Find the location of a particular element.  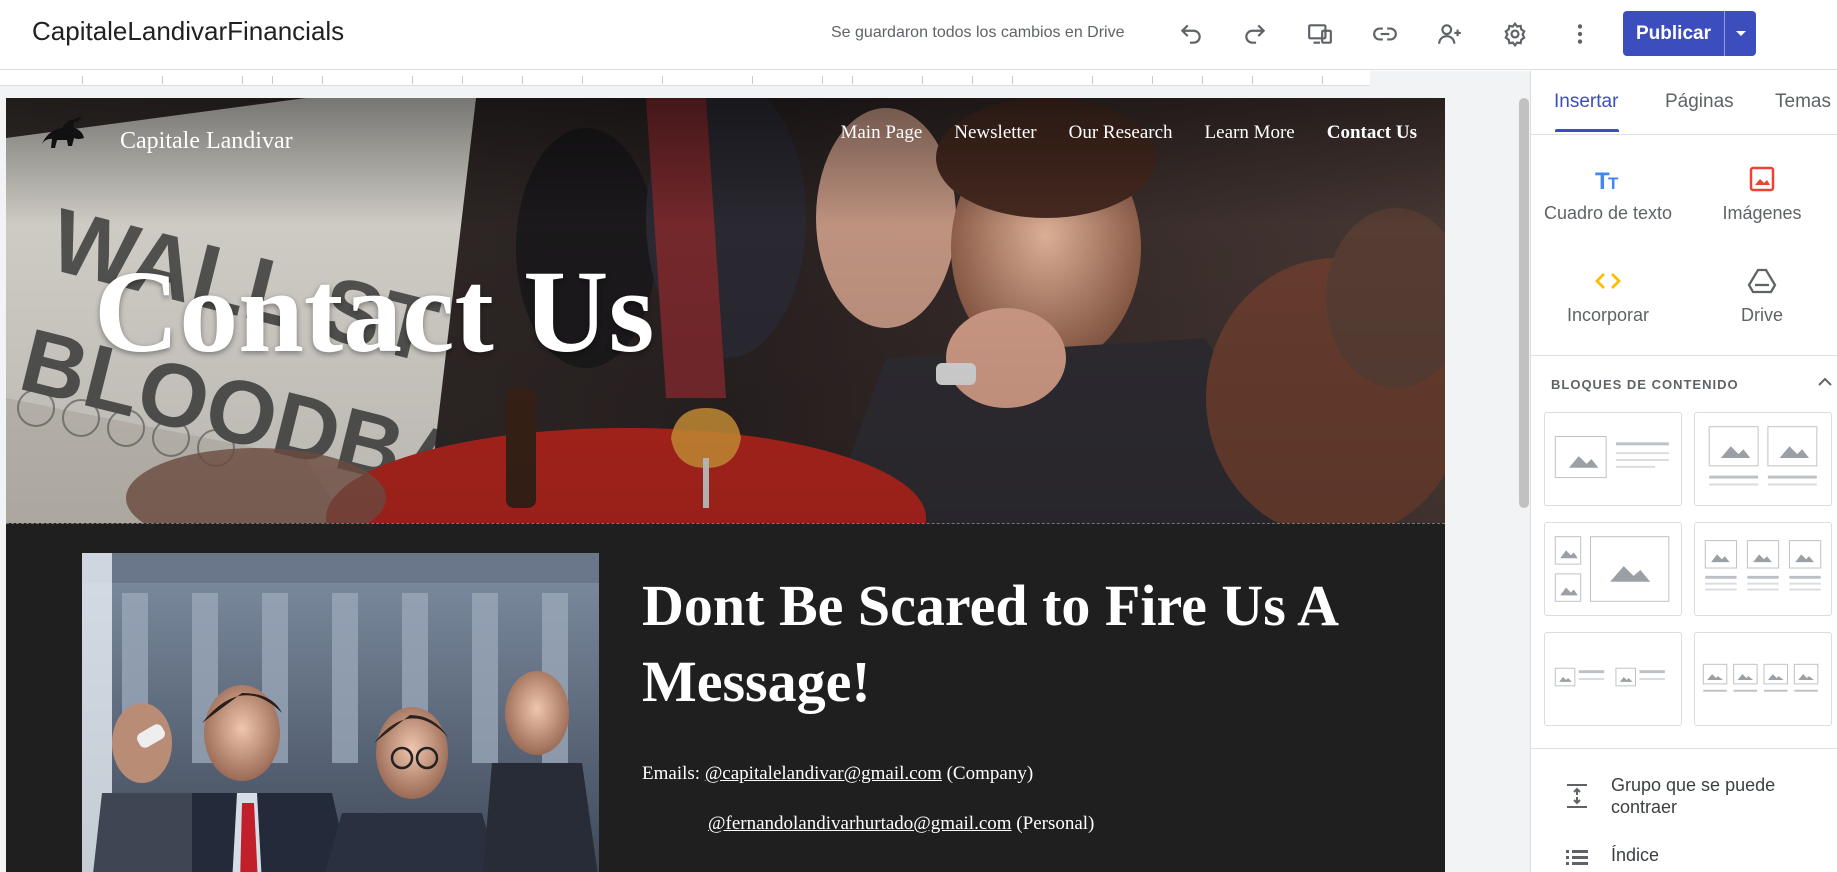

images-icon is located at coordinates (1762, 179).